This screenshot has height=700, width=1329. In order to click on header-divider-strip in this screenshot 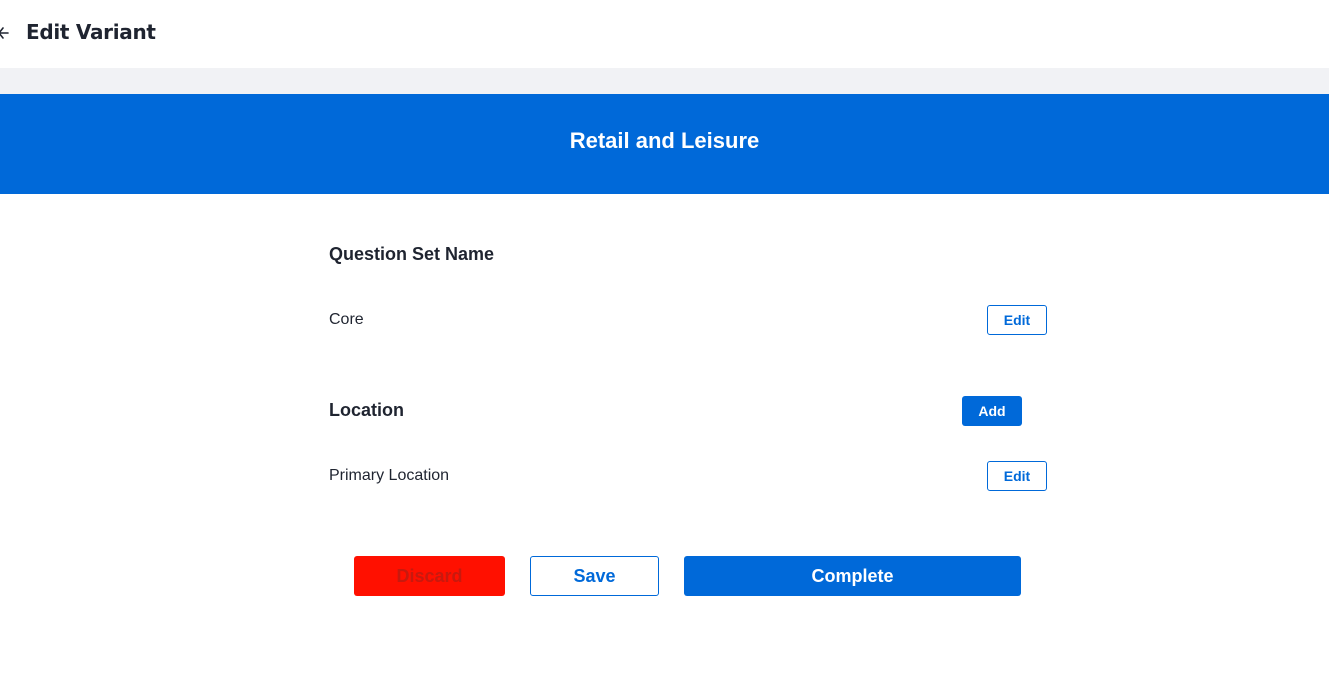, I will do `click(664, 81)`.